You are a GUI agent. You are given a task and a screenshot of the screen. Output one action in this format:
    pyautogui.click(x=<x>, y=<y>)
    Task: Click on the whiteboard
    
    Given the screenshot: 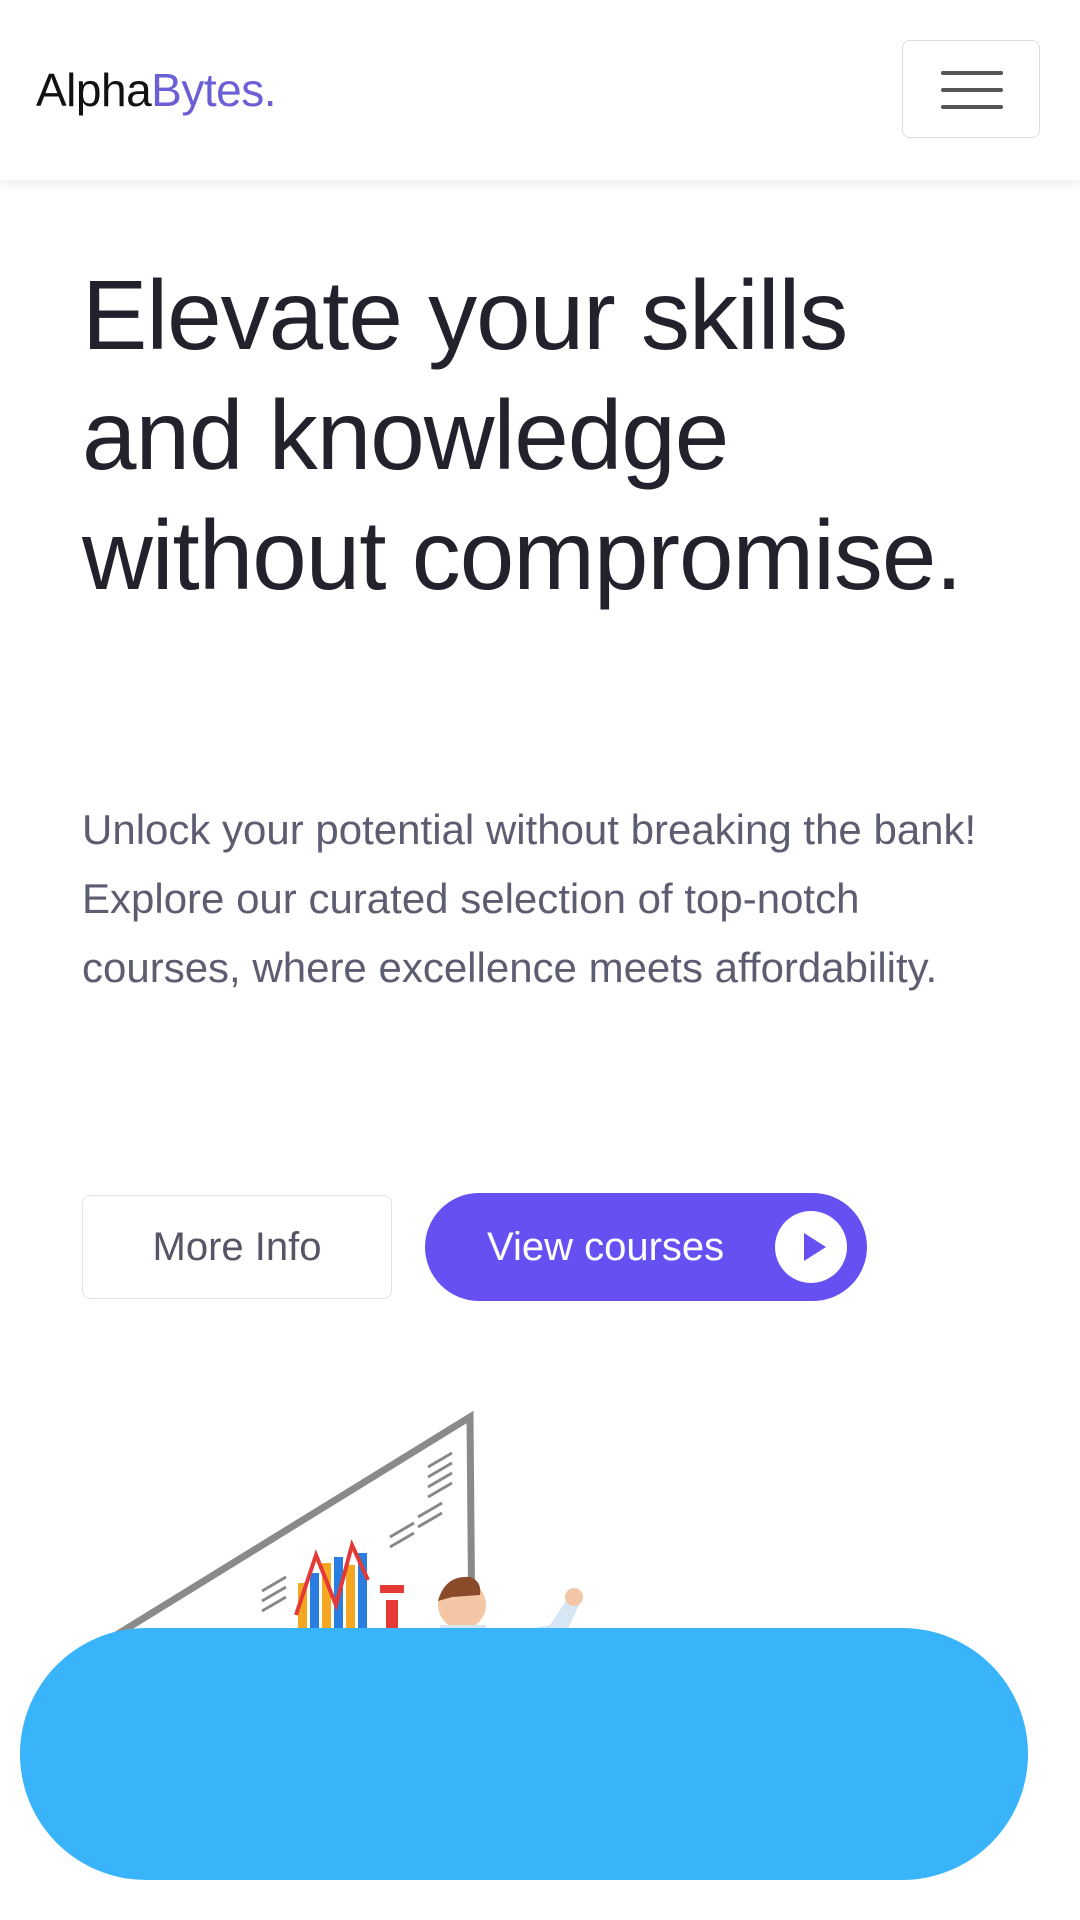 What is the action you would take?
    pyautogui.click(x=284, y=1527)
    